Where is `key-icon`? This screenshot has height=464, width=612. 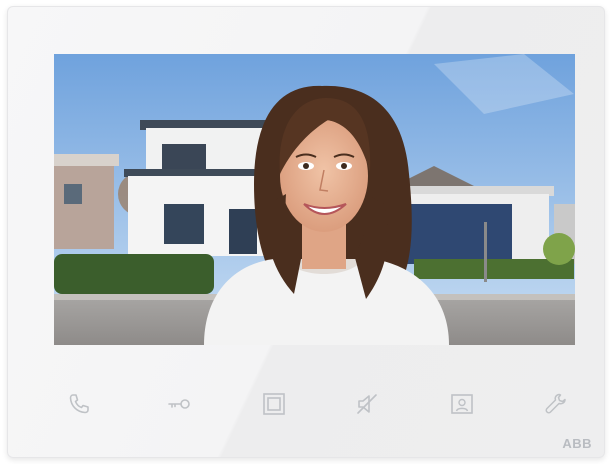
key-icon is located at coordinates (179, 404).